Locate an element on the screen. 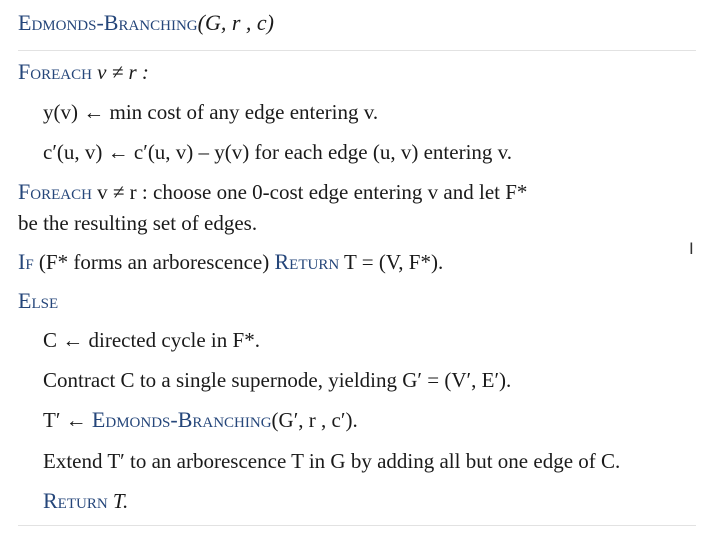 The height and width of the screenshot is (533, 727). line-return: Return T. is located at coordinates (85, 501).